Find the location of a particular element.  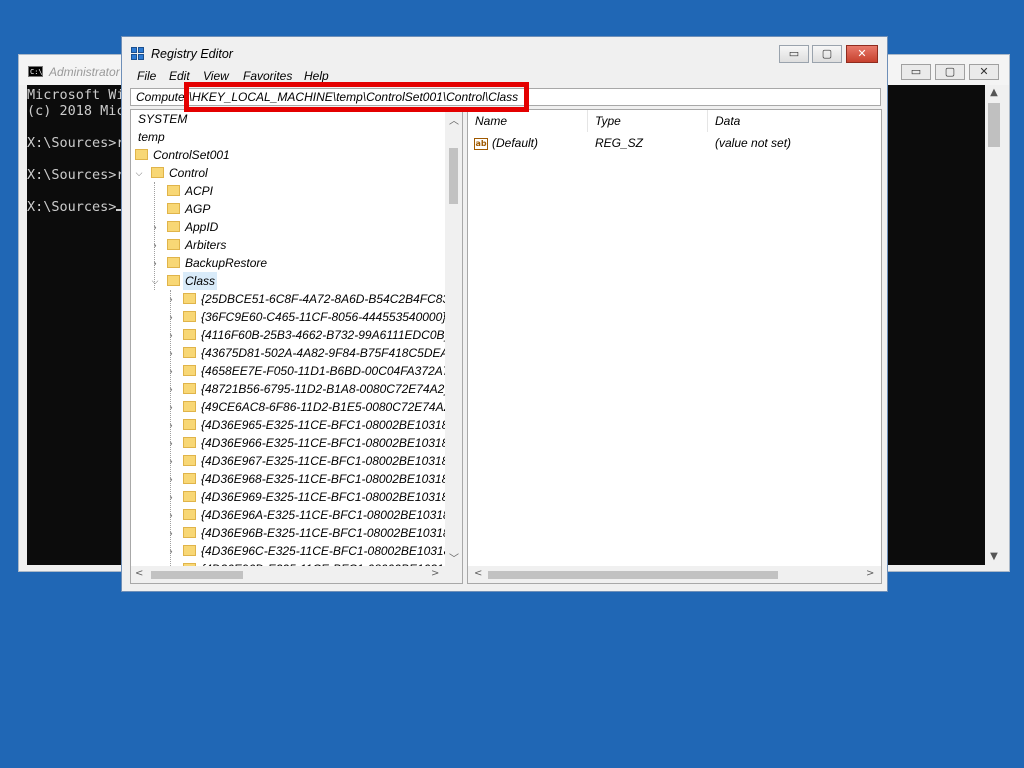

tree-item-label: AGP is located at coordinates (198, 209).